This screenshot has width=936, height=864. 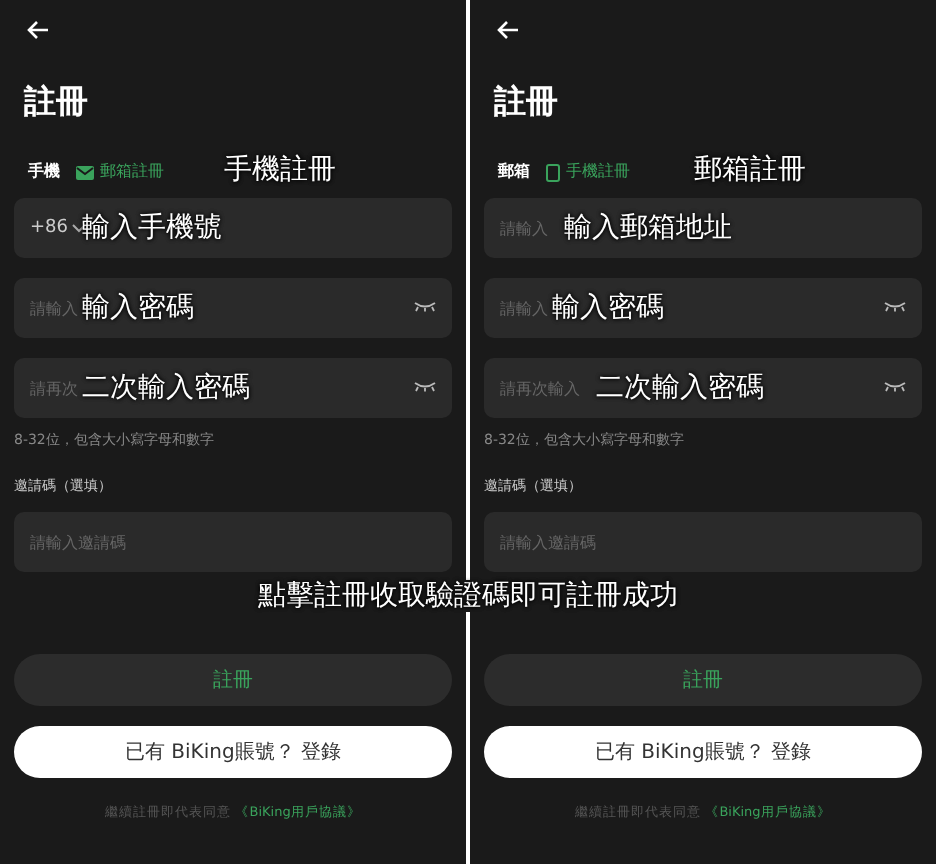 I want to click on annotation-label: 輸入手機號, so click(x=152, y=228).